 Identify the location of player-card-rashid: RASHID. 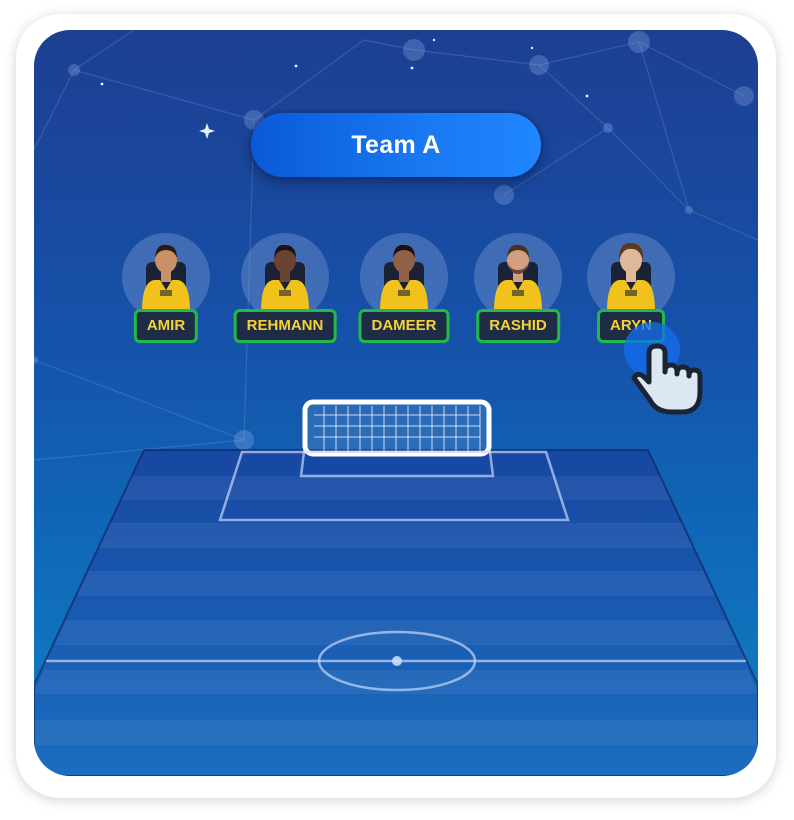
(518, 290).